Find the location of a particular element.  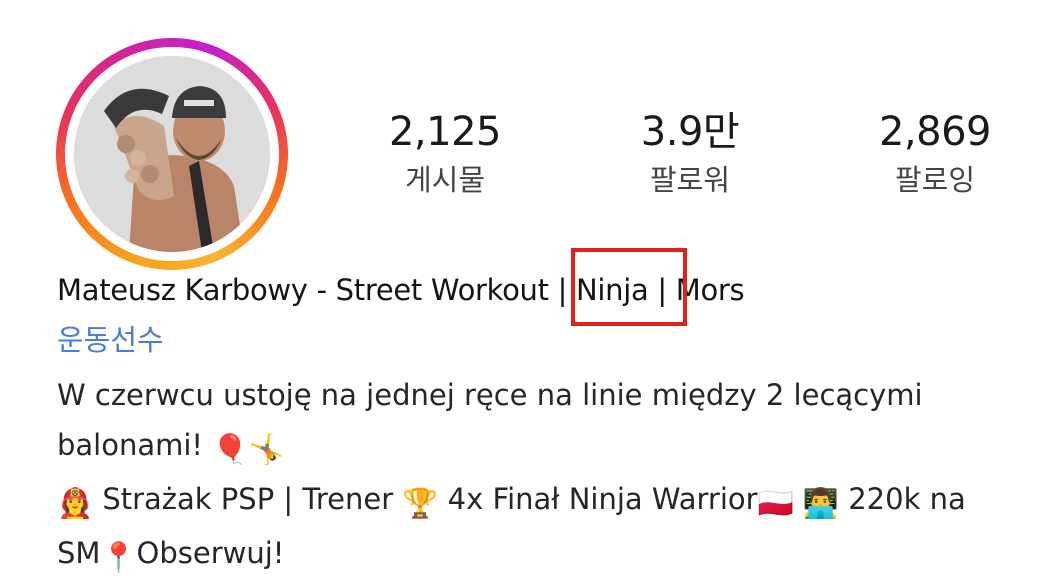

following-label: 팔로잉 is located at coordinates (935, 180).